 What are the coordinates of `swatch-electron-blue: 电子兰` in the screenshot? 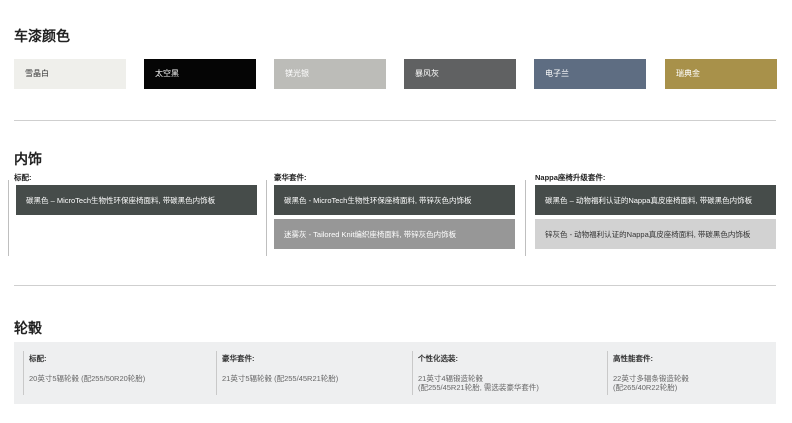 It's located at (590, 74).